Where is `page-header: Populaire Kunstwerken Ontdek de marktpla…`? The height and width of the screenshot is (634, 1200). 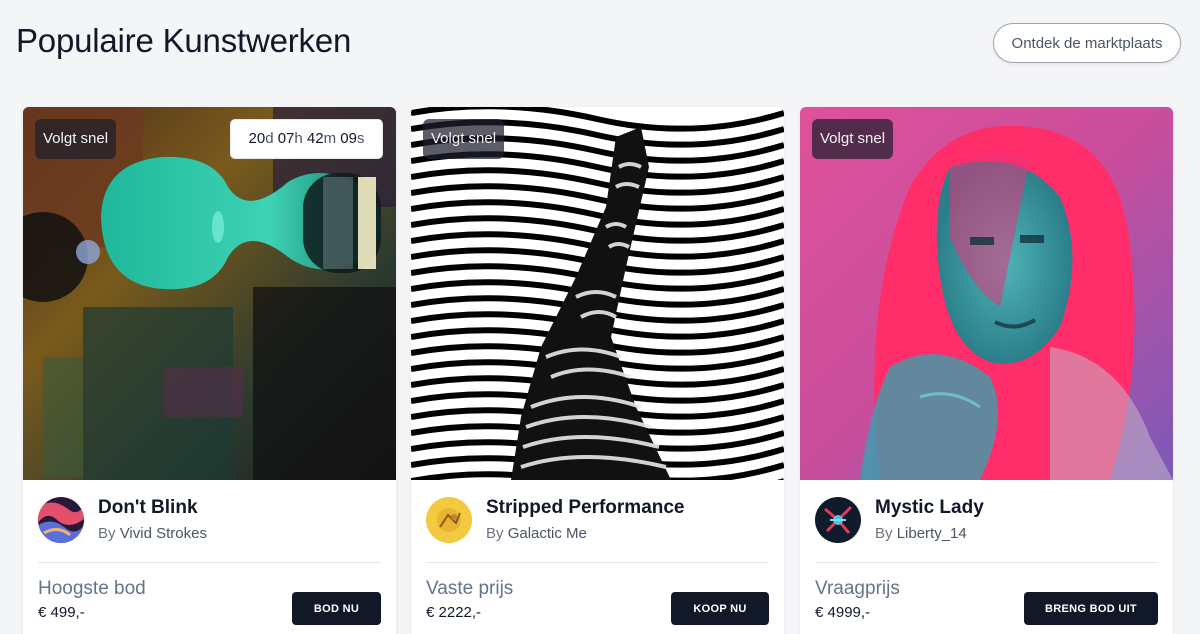 page-header: Populaire Kunstwerken Ontdek de marktpla… is located at coordinates (600, 45).